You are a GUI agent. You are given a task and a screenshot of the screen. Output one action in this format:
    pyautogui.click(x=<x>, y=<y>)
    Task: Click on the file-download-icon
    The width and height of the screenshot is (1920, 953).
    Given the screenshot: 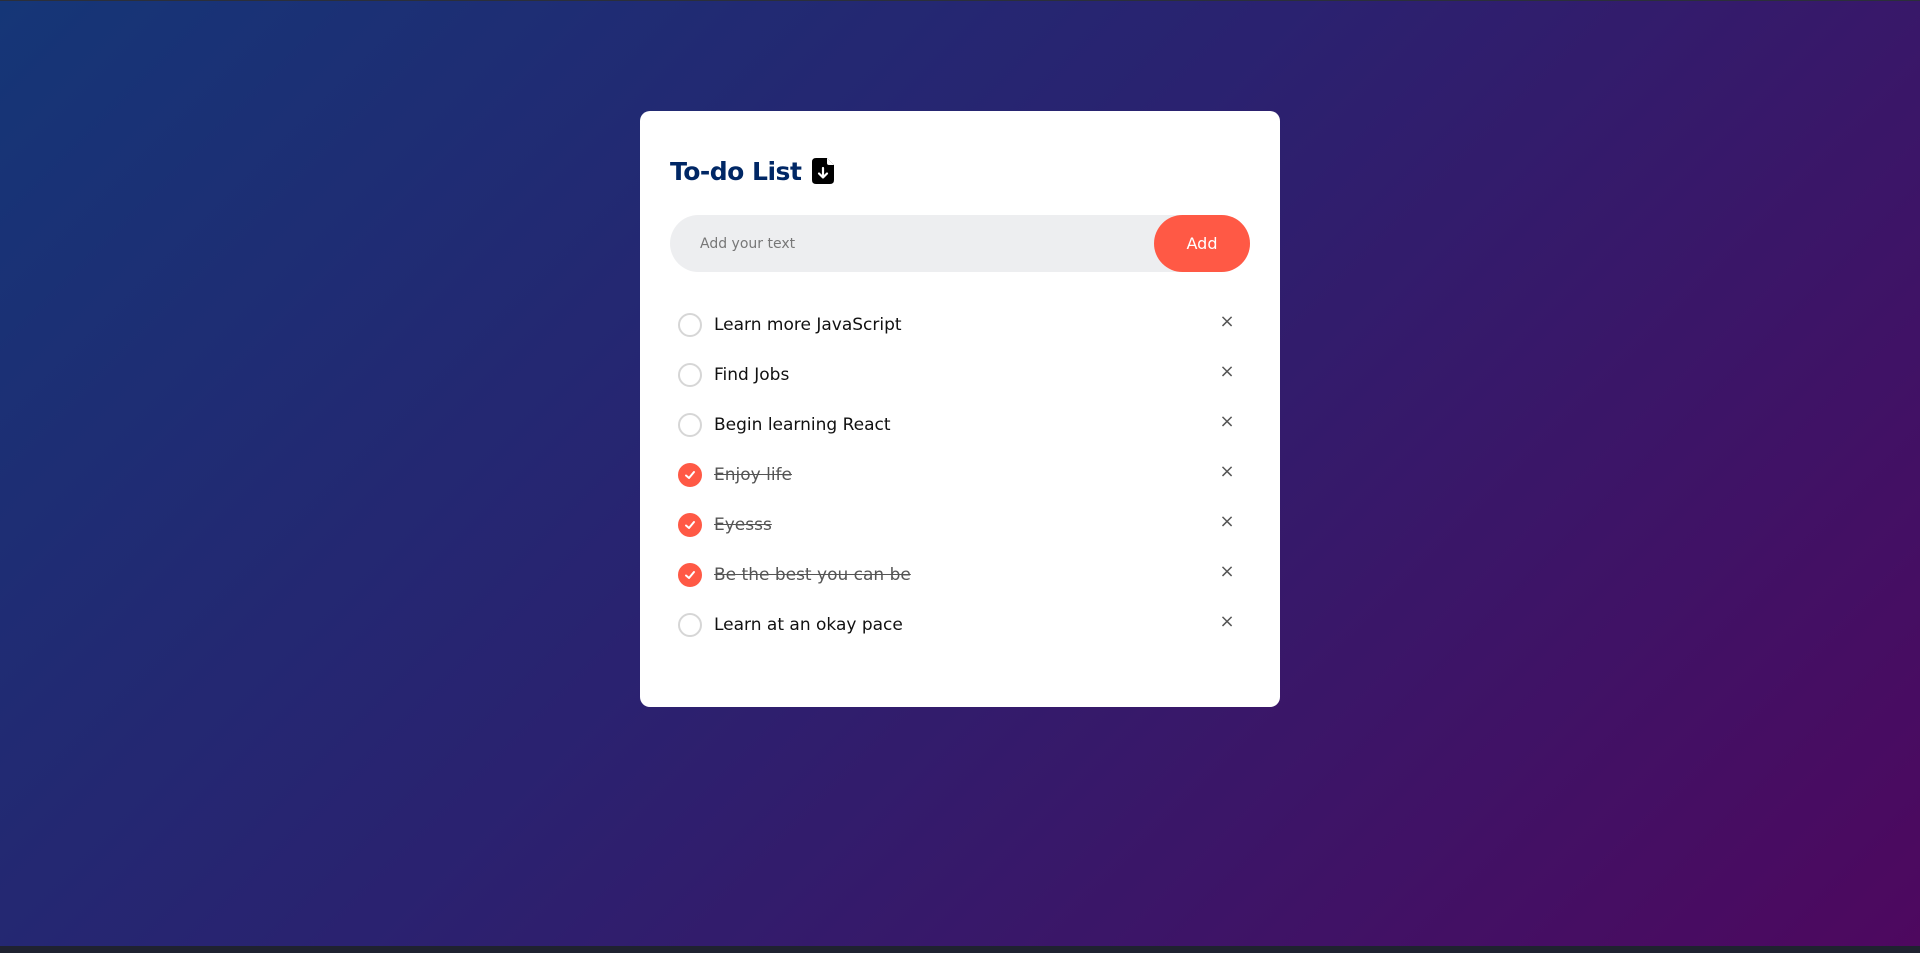 What is the action you would take?
    pyautogui.click(x=824, y=171)
    